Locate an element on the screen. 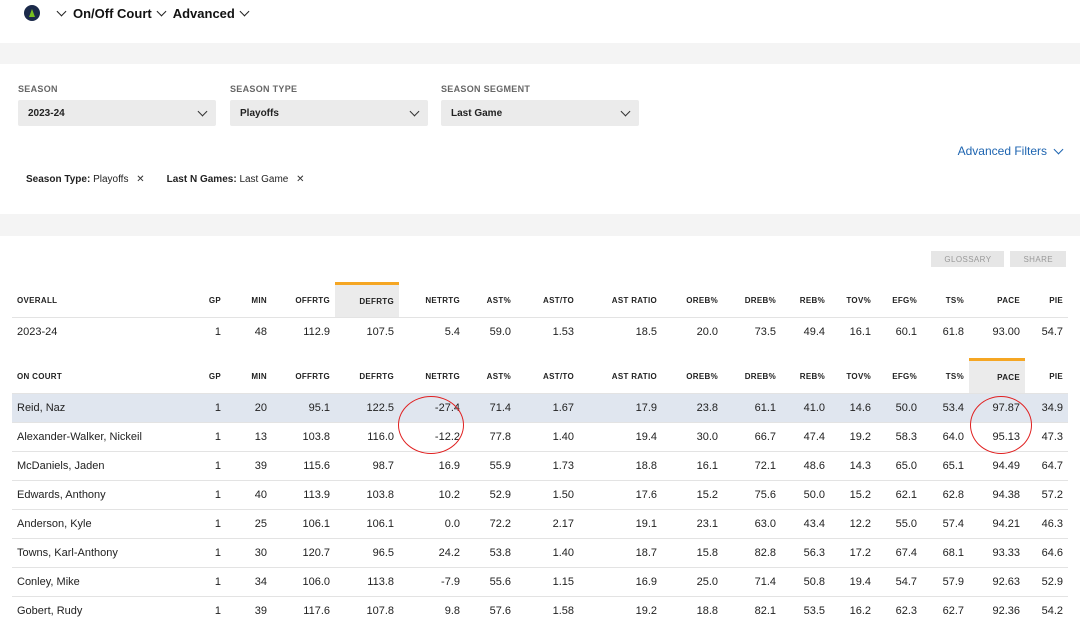 Image resolution: width=1080 pixels, height=630 pixels. season-select: 2023-24 is located at coordinates (117, 113).